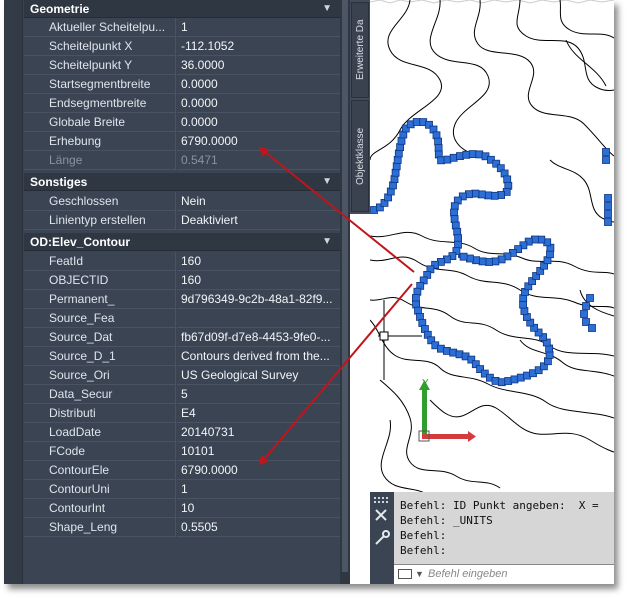 This screenshot has height=598, width=628. Describe the element at coordinates (258, 432) in the screenshot. I see `property-value: 20140731` at that location.